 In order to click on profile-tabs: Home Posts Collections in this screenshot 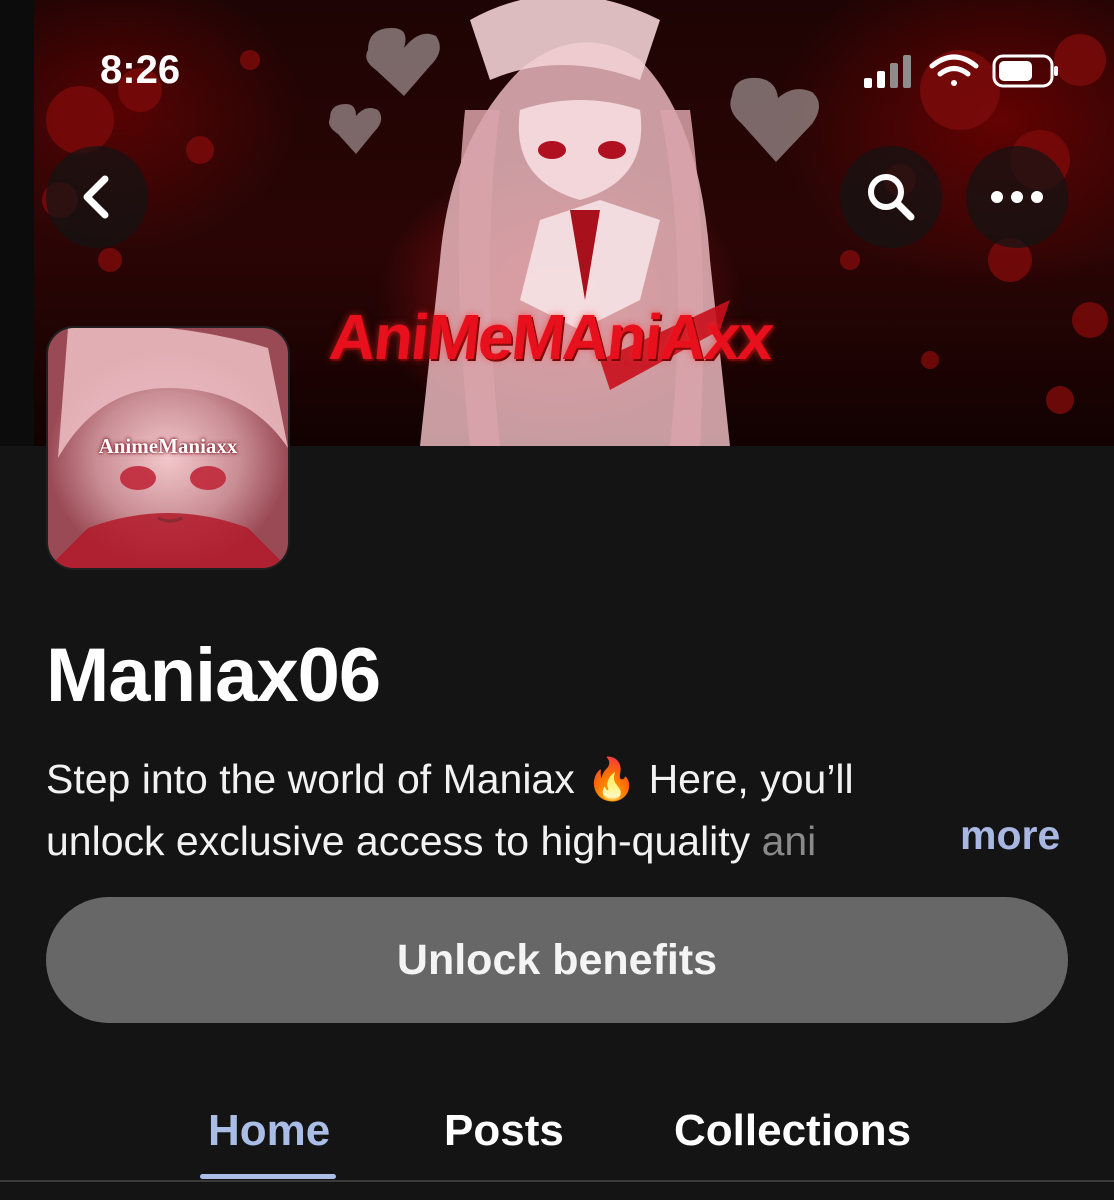, I will do `click(557, 1150)`.